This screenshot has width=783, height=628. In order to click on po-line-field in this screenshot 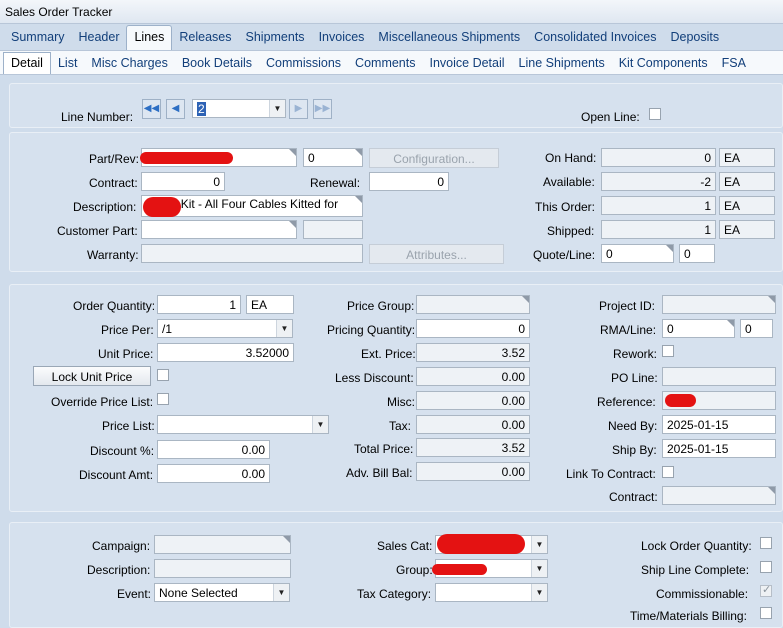, I will do `click(719, 376)`.